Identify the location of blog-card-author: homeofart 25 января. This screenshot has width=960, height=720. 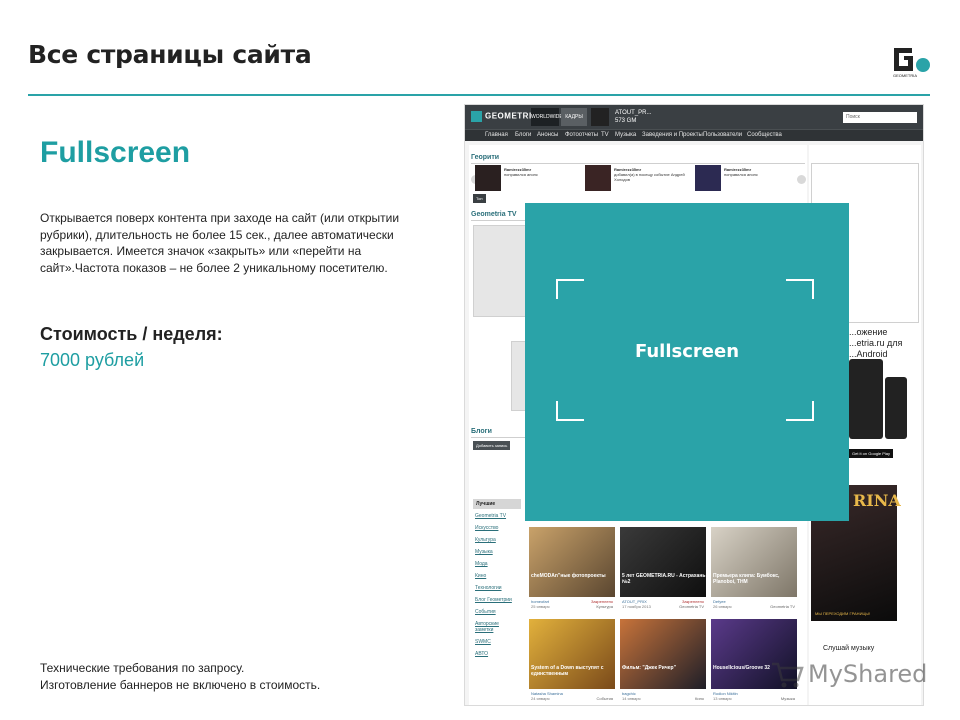
(540, 604).